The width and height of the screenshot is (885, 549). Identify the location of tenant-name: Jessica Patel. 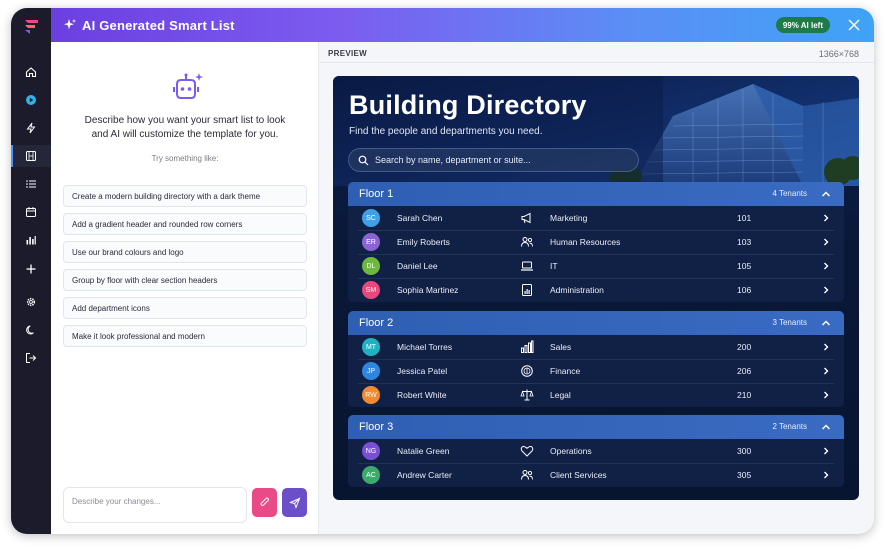
(422, 371).